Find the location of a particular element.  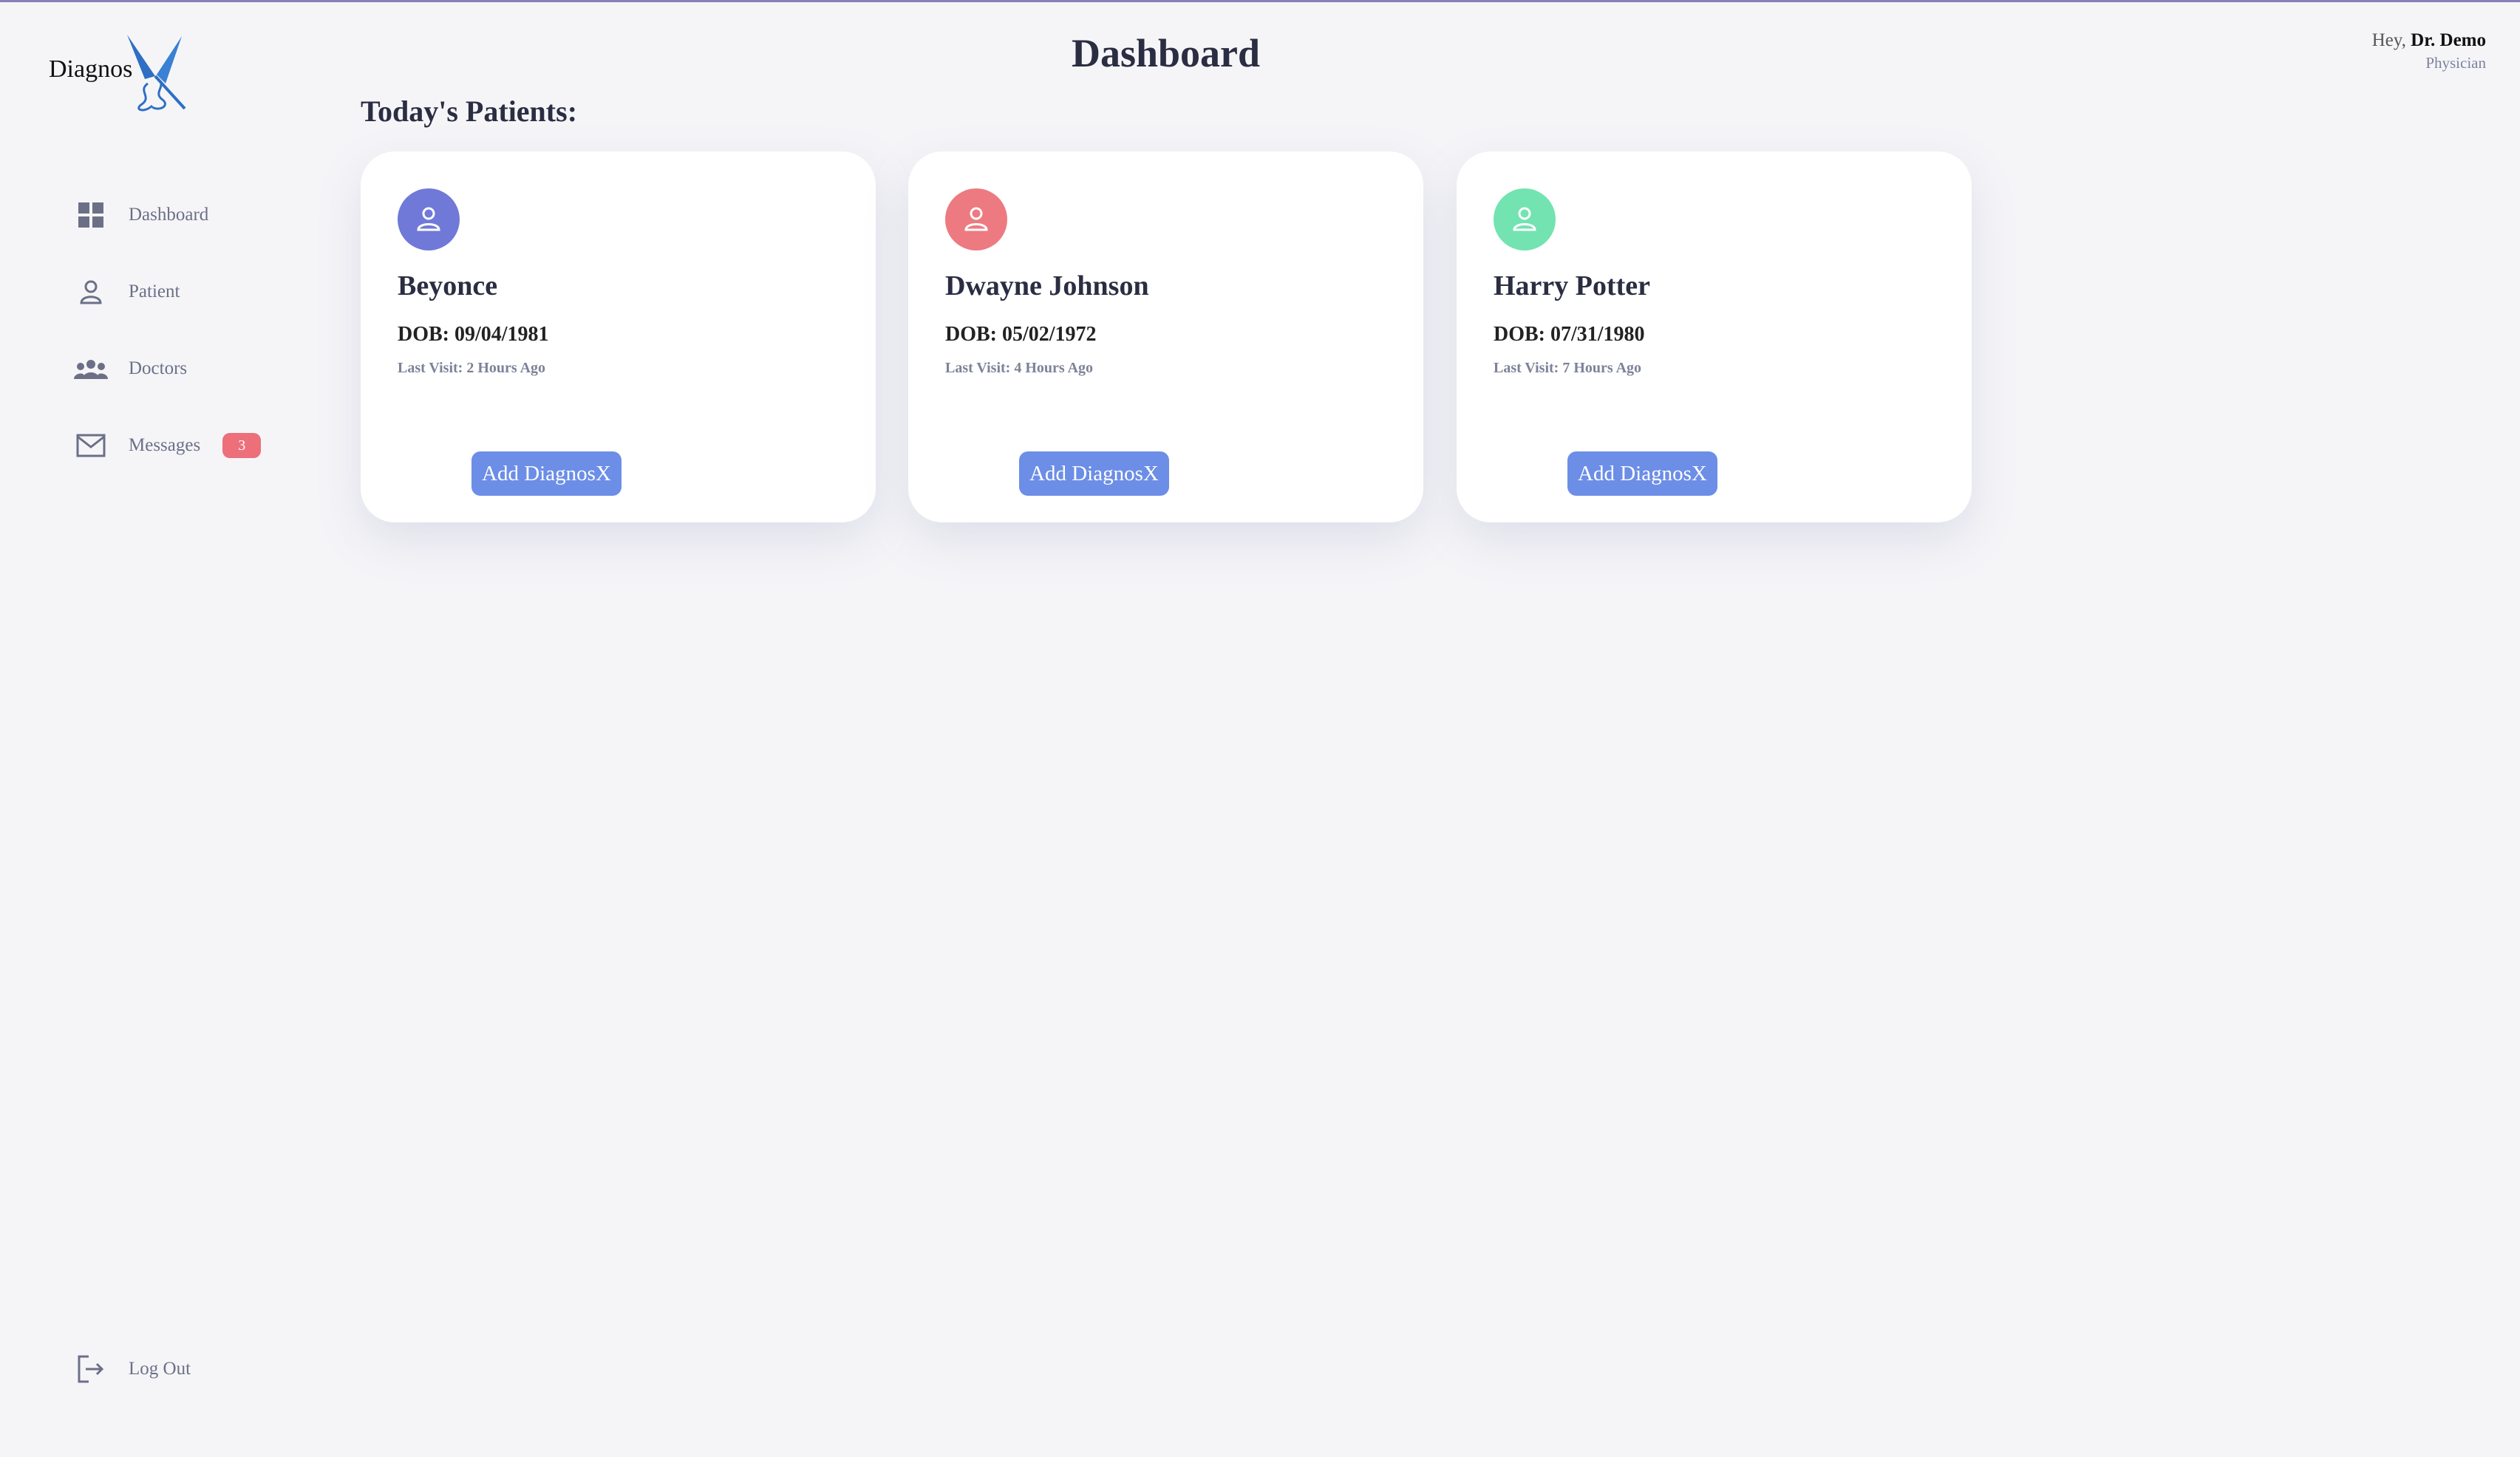

group-icon is located at coordinates (91, 369).